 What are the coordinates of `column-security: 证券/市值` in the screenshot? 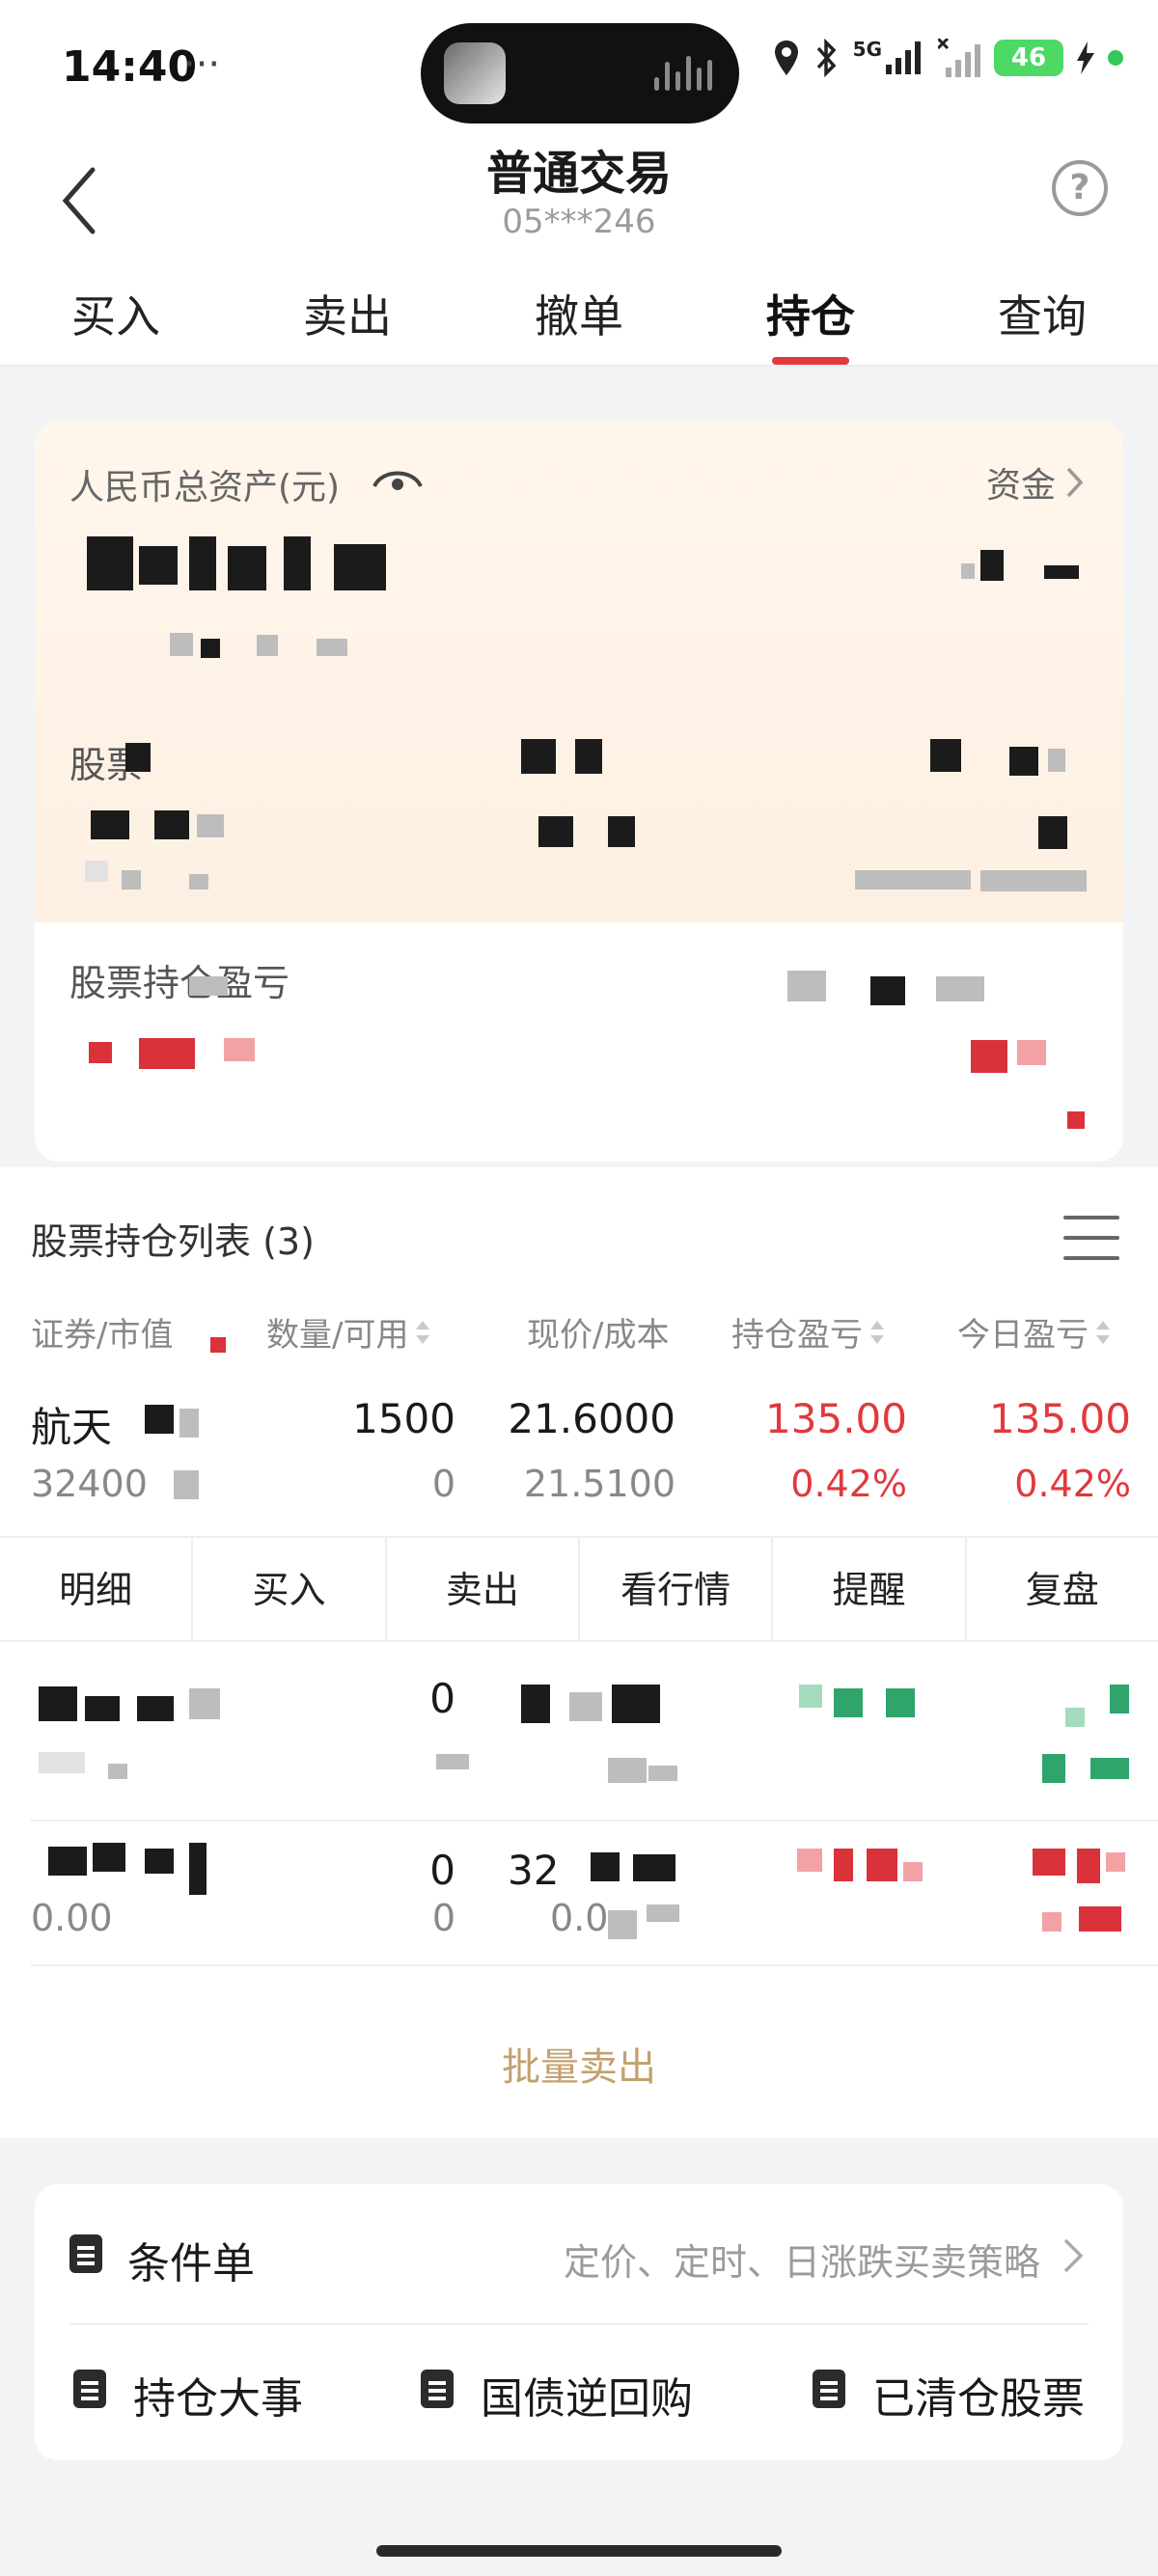 It's located at (102, 1332).